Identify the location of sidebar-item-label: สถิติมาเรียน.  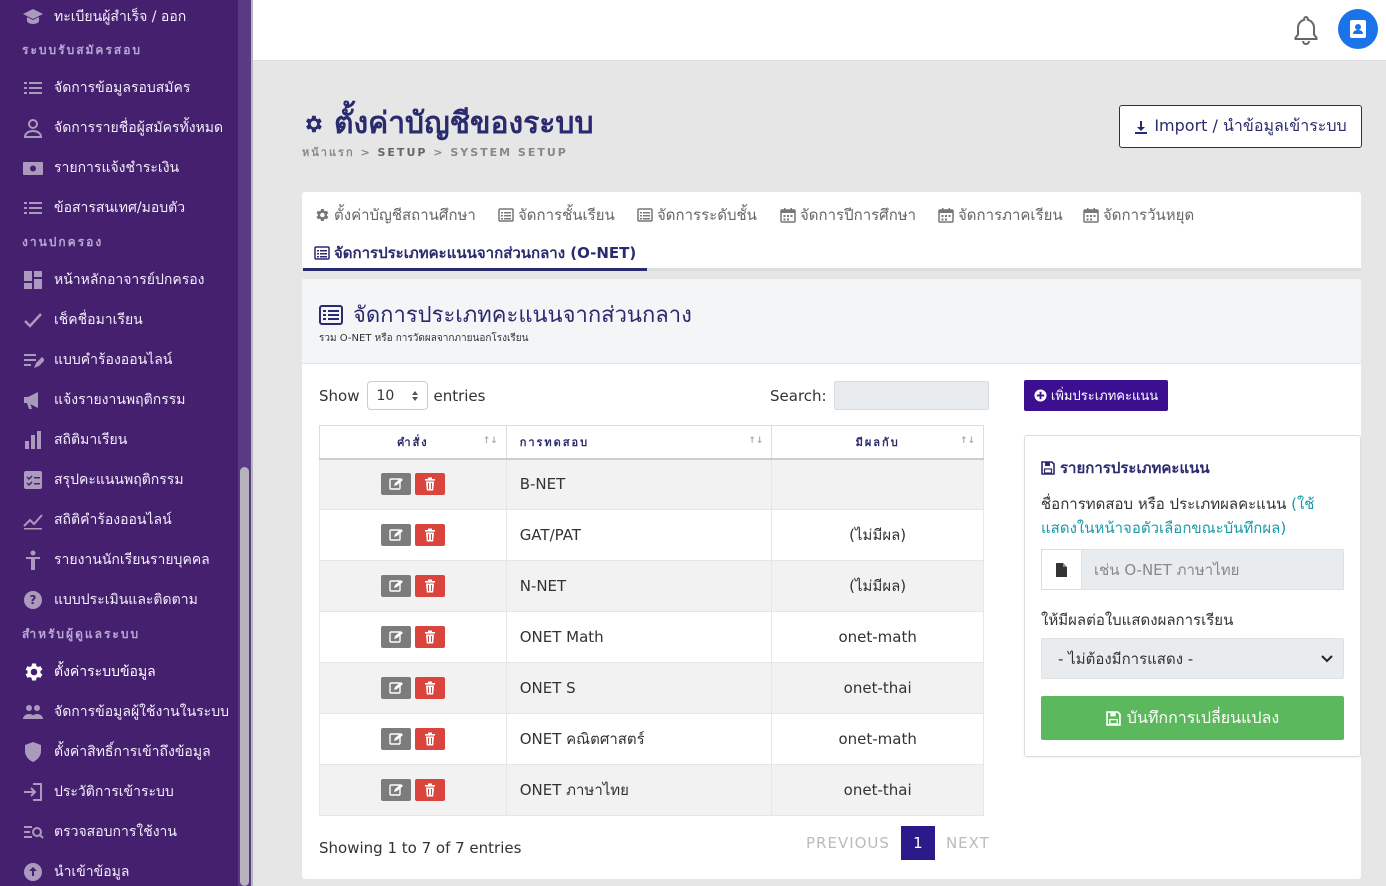
(91, 440).